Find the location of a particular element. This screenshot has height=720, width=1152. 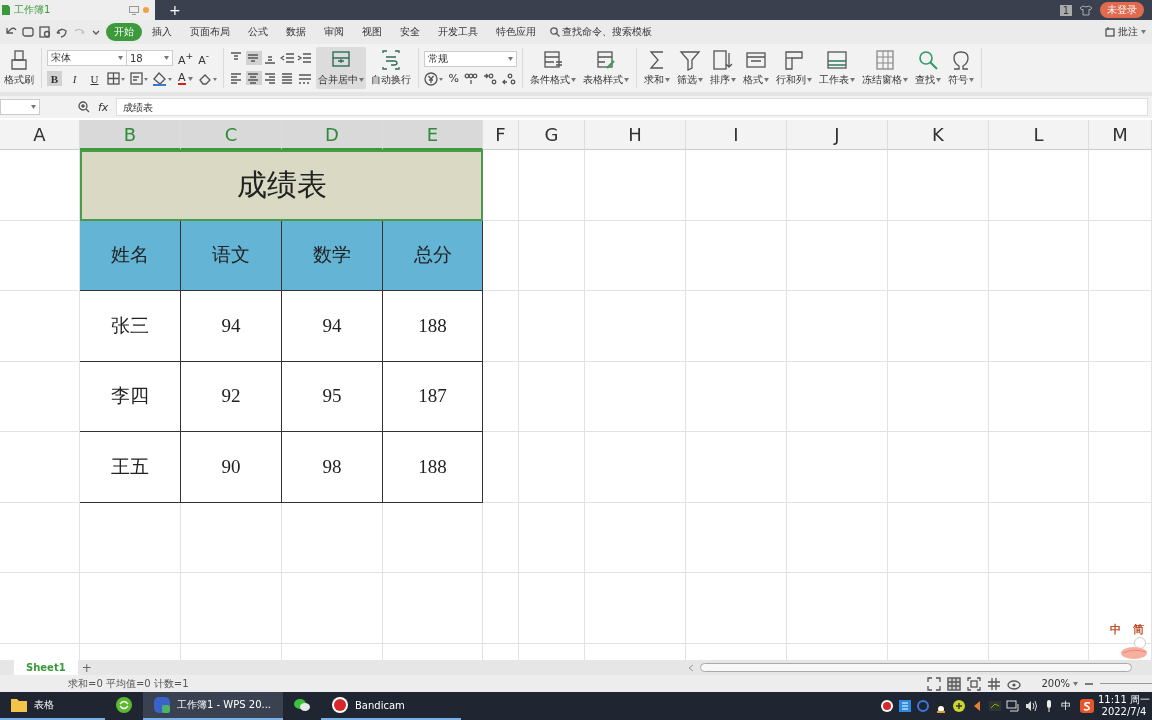

cell-style-icon is located at coordinates (139, 78).